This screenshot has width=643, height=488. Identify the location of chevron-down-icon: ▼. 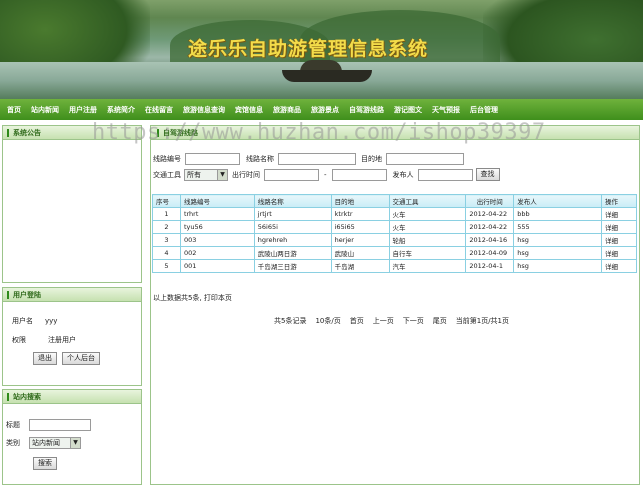
(222, 174).